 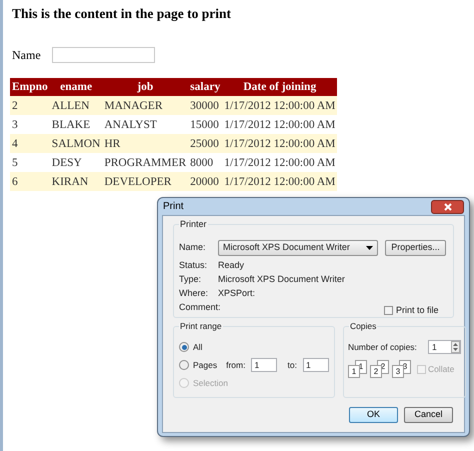 I want to click on table-cell: 8000, so click(x=205, y=162).